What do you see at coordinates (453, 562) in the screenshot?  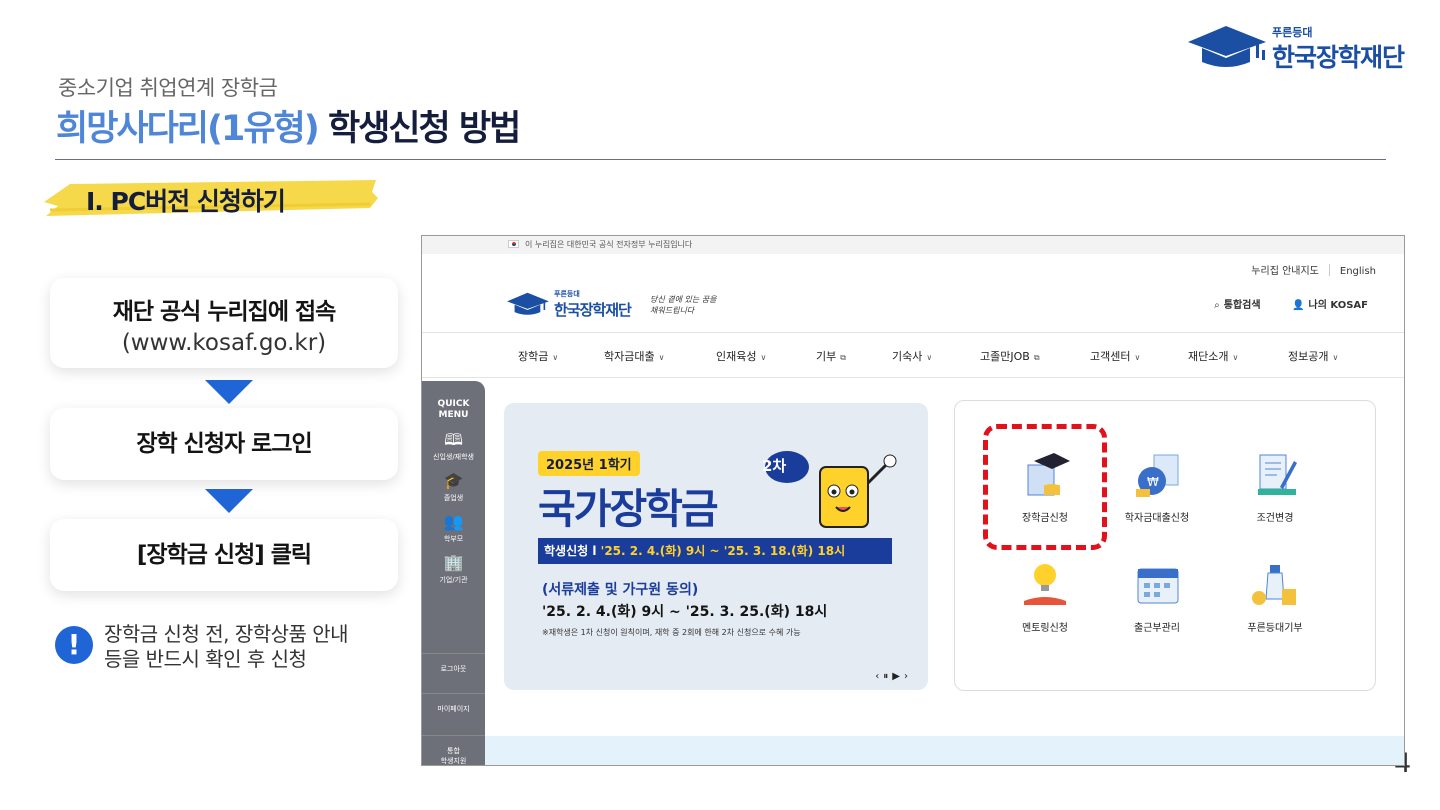 I see `building-icon: 🏢` at bounding box center [453, 562].